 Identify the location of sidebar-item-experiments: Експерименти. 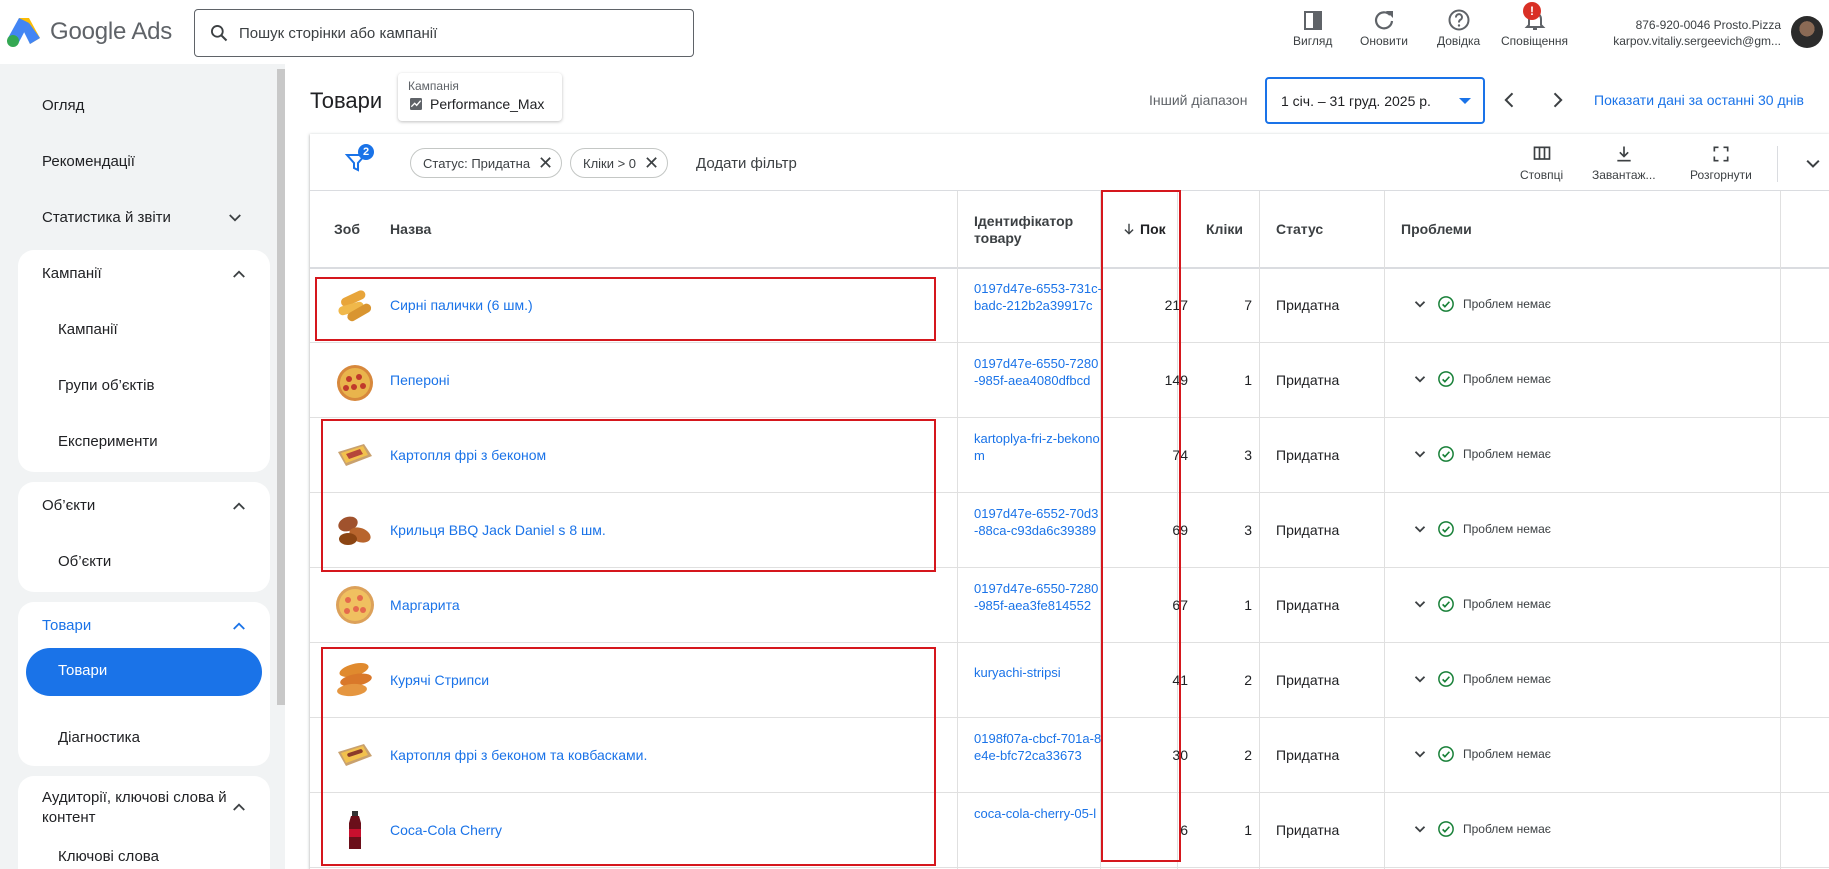
(108, 441).